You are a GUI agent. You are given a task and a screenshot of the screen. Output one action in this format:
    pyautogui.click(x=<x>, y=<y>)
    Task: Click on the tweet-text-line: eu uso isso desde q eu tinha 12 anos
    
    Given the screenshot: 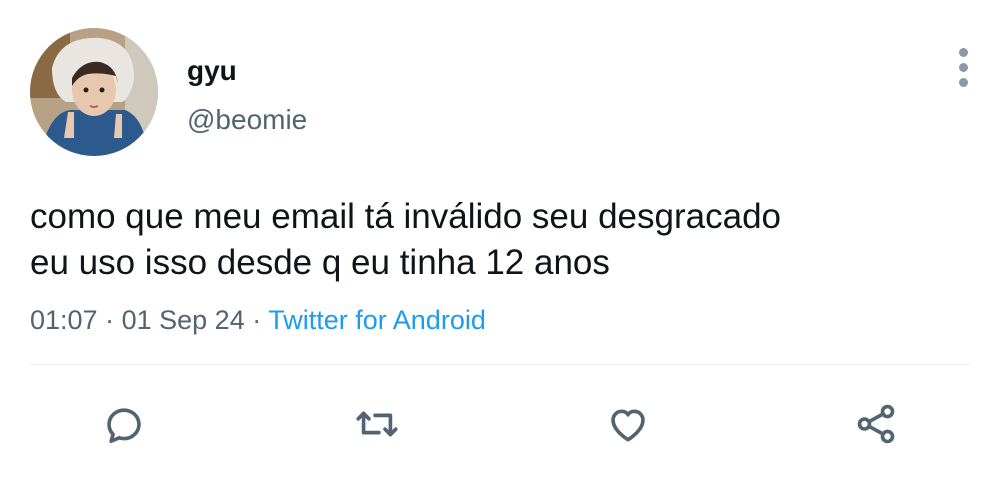 What is the action you would take?
    pyautogui.click(x=320, y=262)
    